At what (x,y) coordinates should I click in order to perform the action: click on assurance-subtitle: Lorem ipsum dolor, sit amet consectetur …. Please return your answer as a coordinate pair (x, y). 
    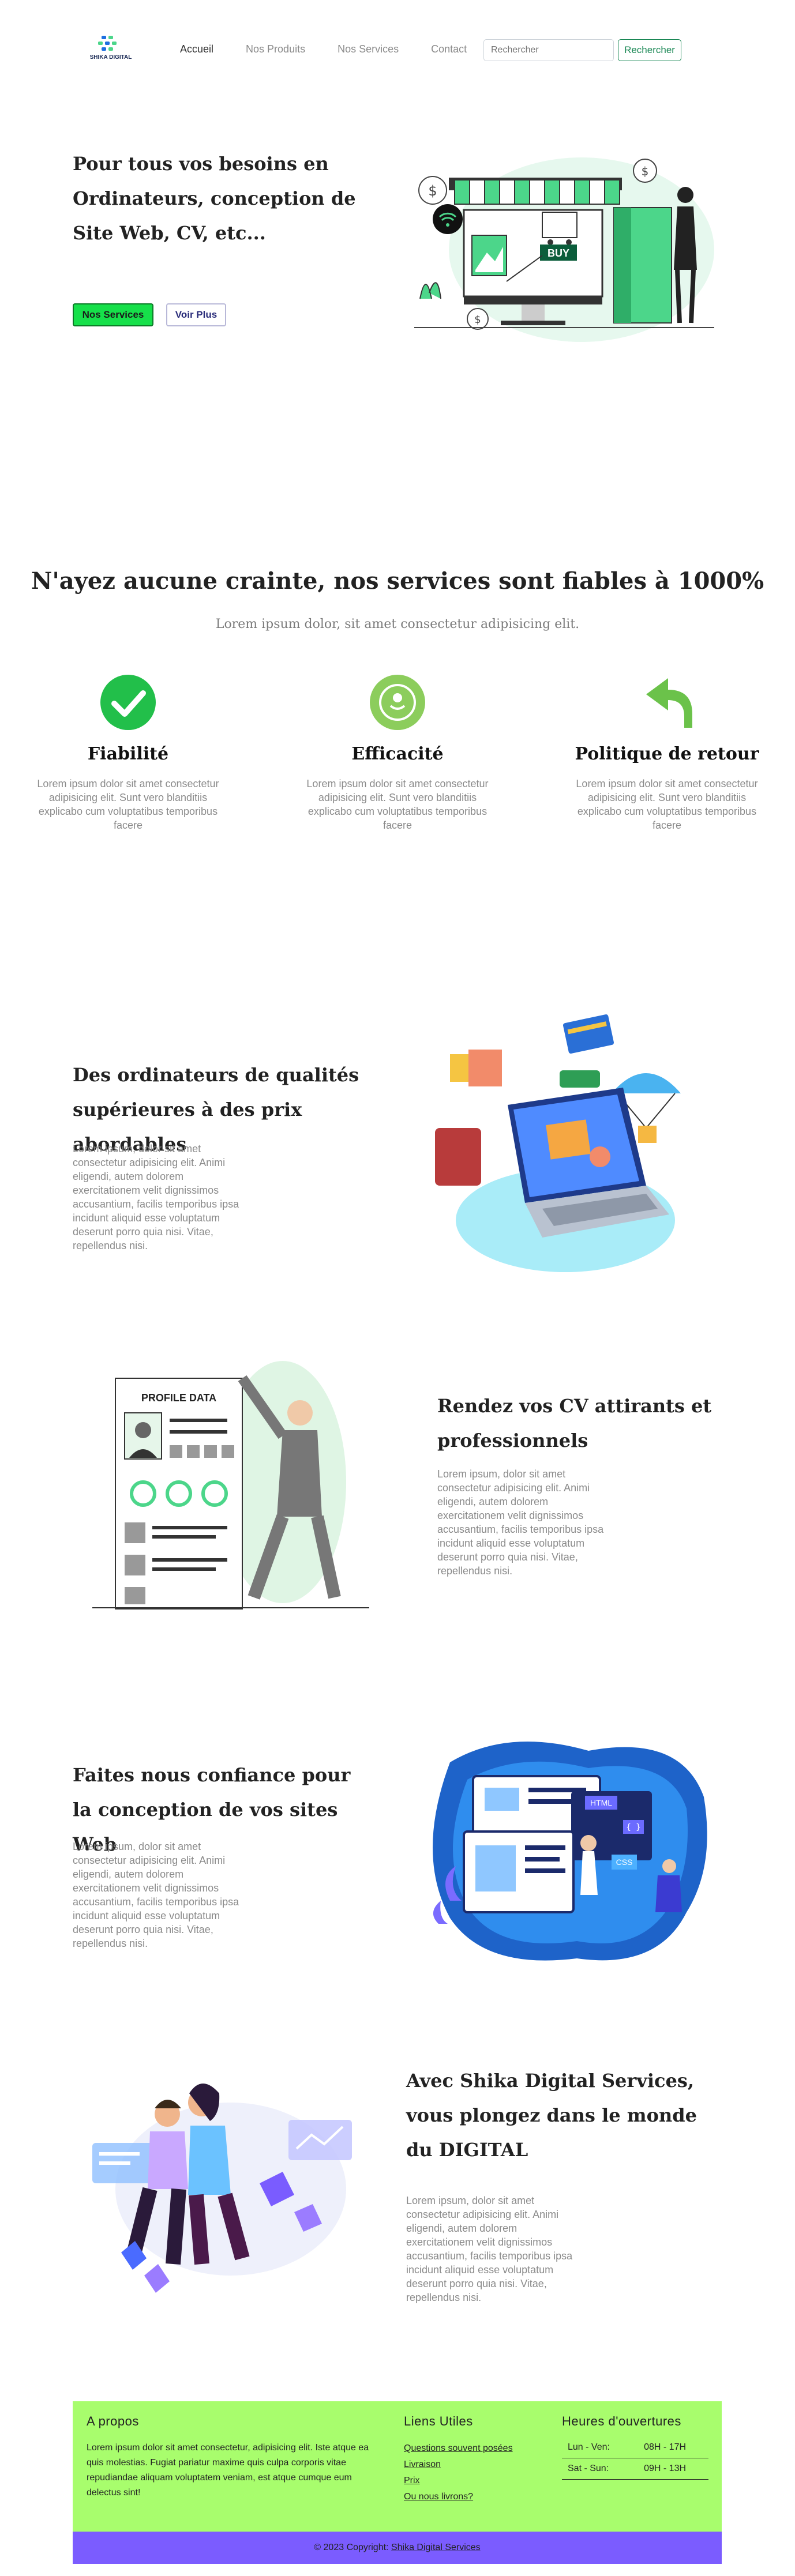
    Looking at the image, I should click on (397, 624).